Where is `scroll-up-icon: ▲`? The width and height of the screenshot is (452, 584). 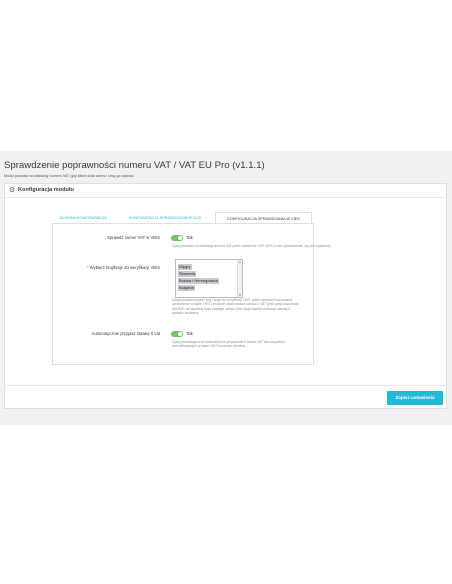 scroll-up-icon: ▲ is located at coordinates (240, 262).